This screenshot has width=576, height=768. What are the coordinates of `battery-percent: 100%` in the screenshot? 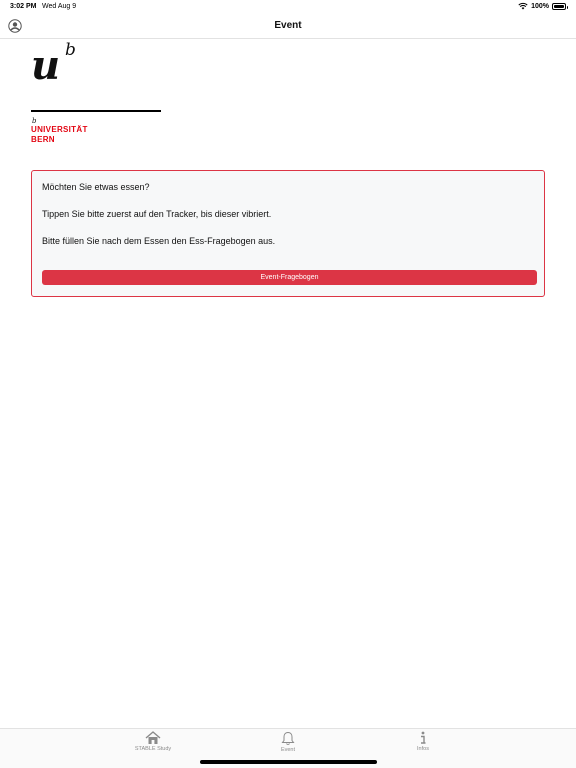 It's located at (540, 6).